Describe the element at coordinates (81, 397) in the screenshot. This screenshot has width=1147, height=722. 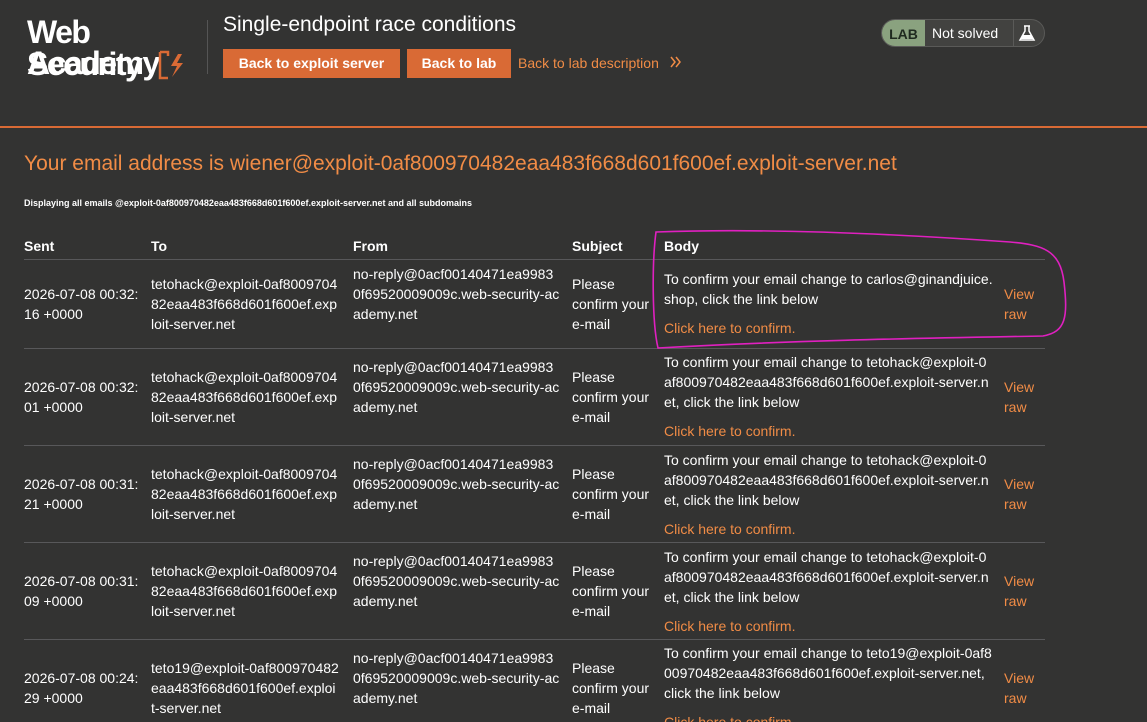
I see `sent-cell: 2026-07-08 00:32:01 +0000` at that location.